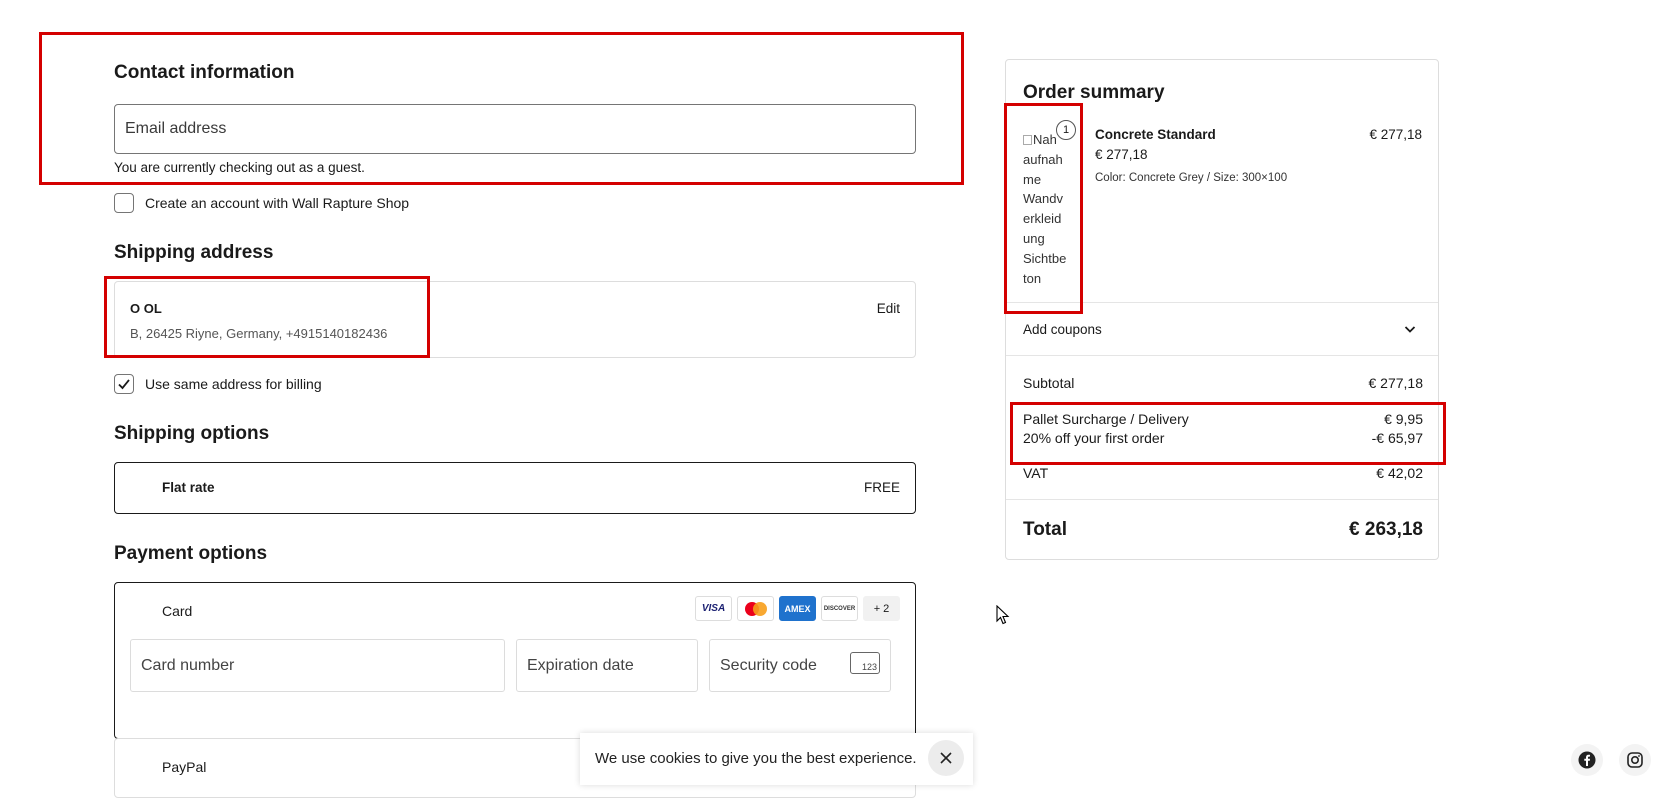 The width and height of the screenshot is (1668, 798). What do you see at coordinates (713, 608) in the screenshot?
I see `visa-icon: VISA` at bounding box center [713, 608].